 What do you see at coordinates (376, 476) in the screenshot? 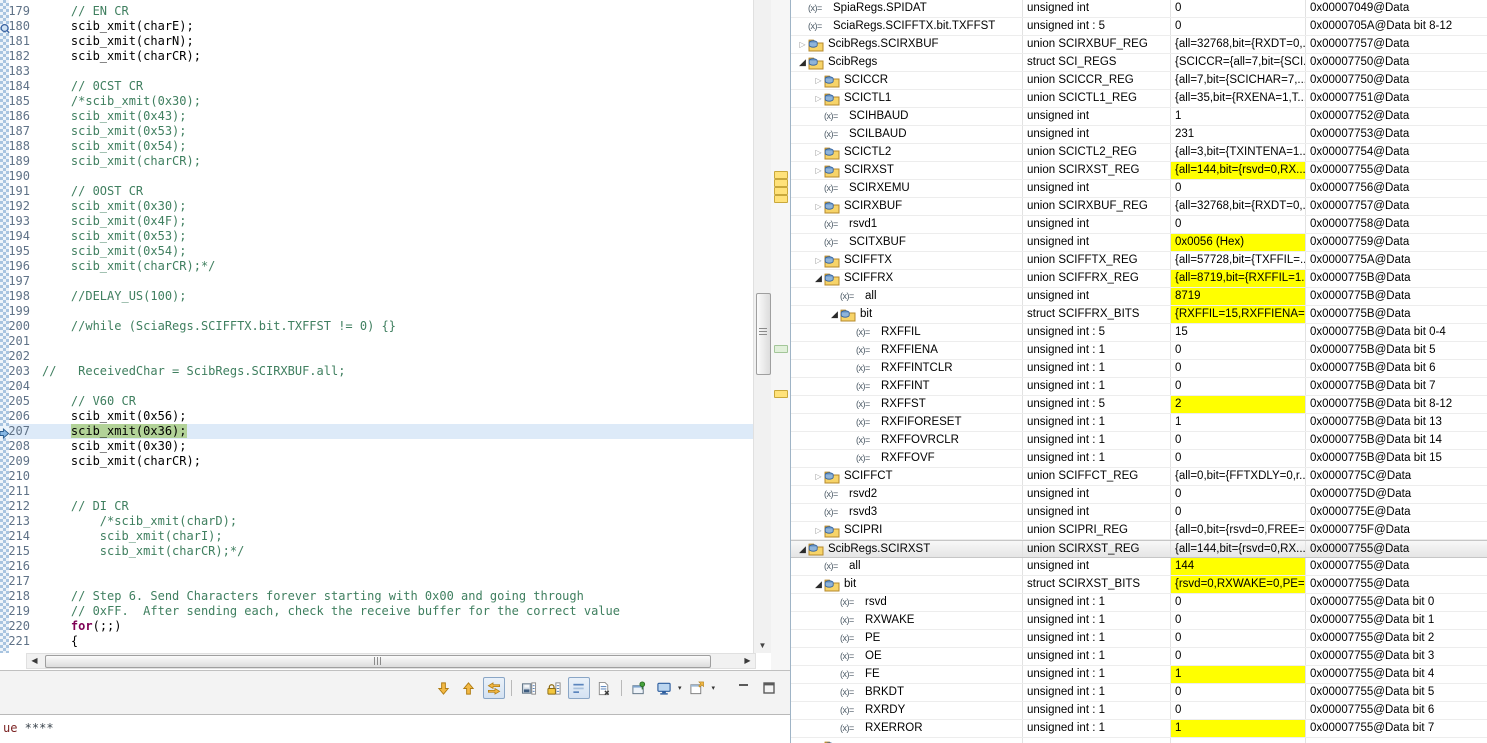
I see `code-line-210: 210` at bounding box center [376, 476].